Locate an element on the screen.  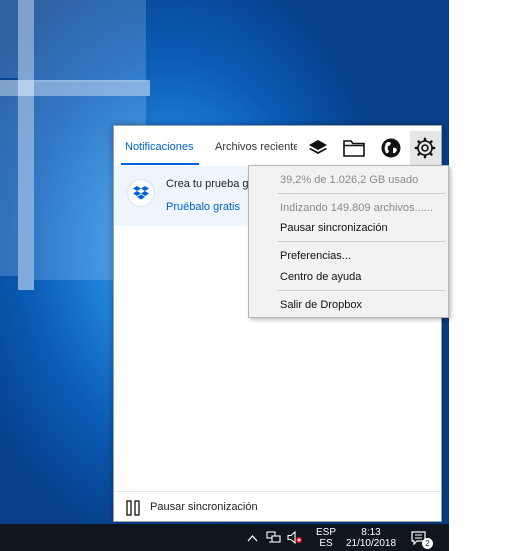
clock-time: 8:13 is located at coordinates (371, 532).